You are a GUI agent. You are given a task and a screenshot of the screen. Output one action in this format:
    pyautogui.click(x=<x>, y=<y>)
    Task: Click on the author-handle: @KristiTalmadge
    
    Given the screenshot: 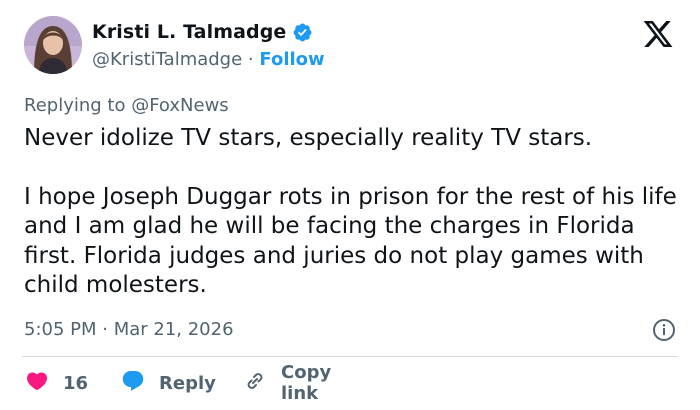 What is the action you would take?
    pyautogui.click(x=167, y=59)
    